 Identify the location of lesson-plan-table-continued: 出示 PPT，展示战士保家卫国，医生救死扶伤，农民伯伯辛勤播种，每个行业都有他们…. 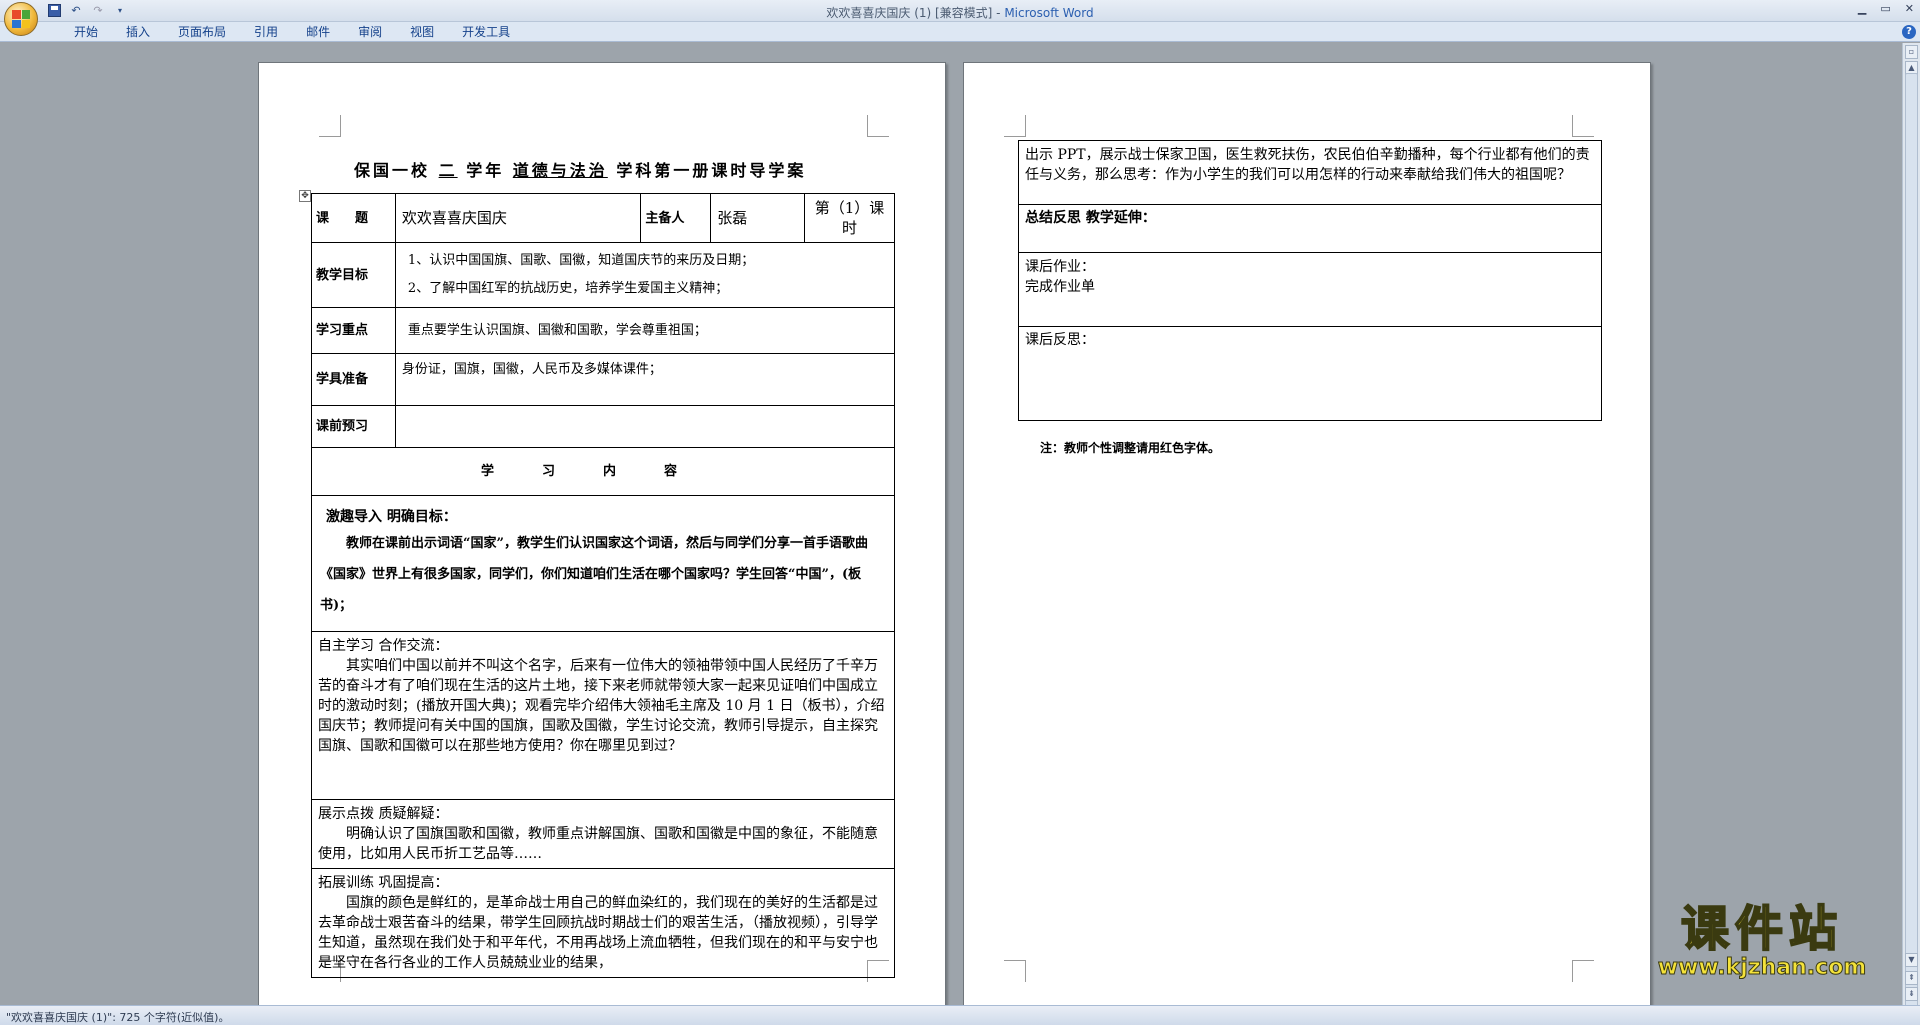
(1310, 280).